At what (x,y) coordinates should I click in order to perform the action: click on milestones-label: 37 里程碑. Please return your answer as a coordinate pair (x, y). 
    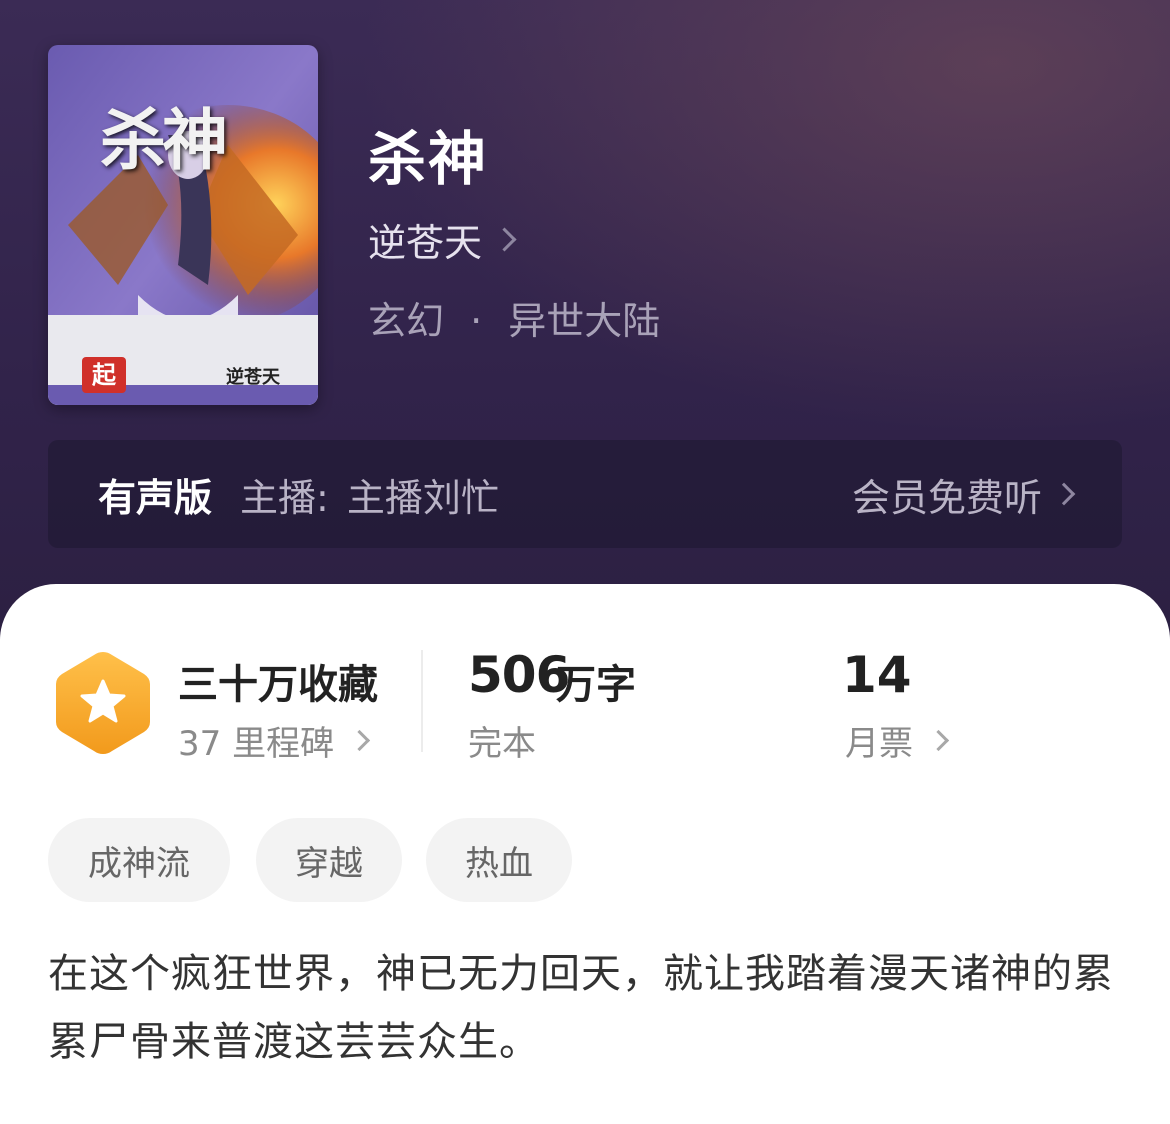
    Looking at the image, I should click on (256, 744).